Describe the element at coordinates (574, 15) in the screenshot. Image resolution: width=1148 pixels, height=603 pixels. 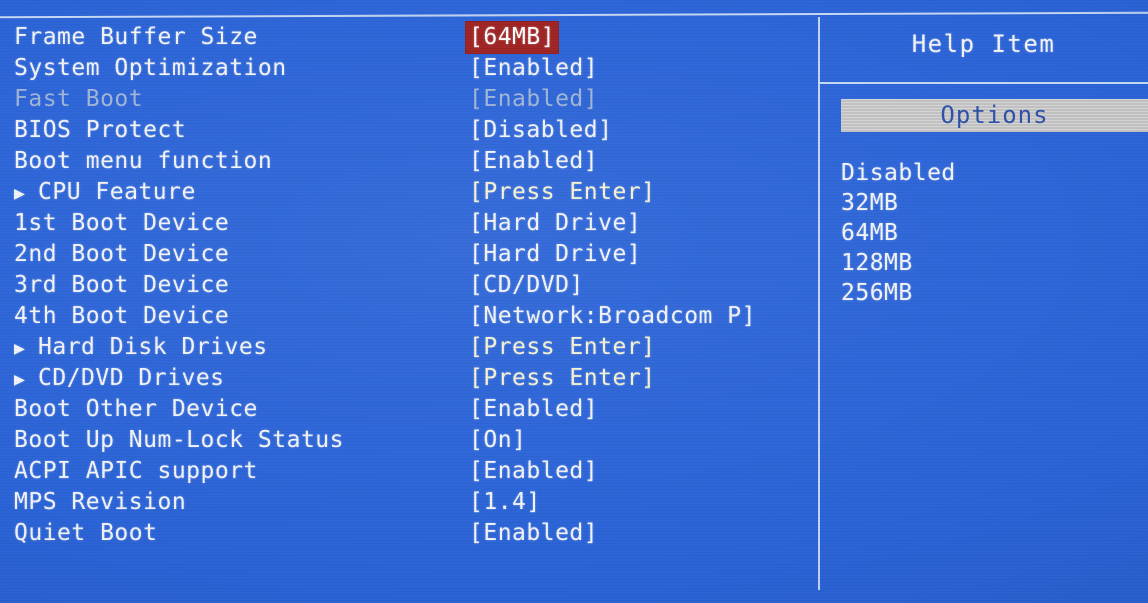
I see `top-border-rule` at that location.